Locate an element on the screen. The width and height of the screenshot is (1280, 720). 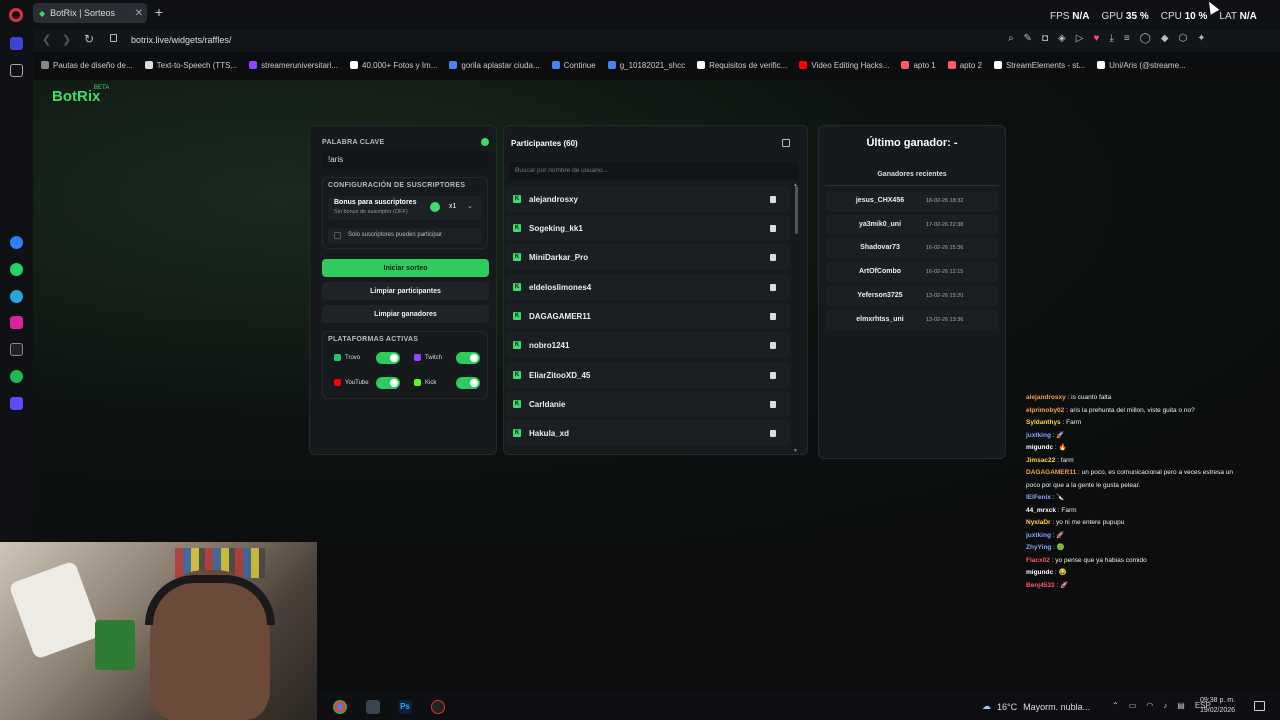
platform-name: Kick is located at coordinates (431, 382).